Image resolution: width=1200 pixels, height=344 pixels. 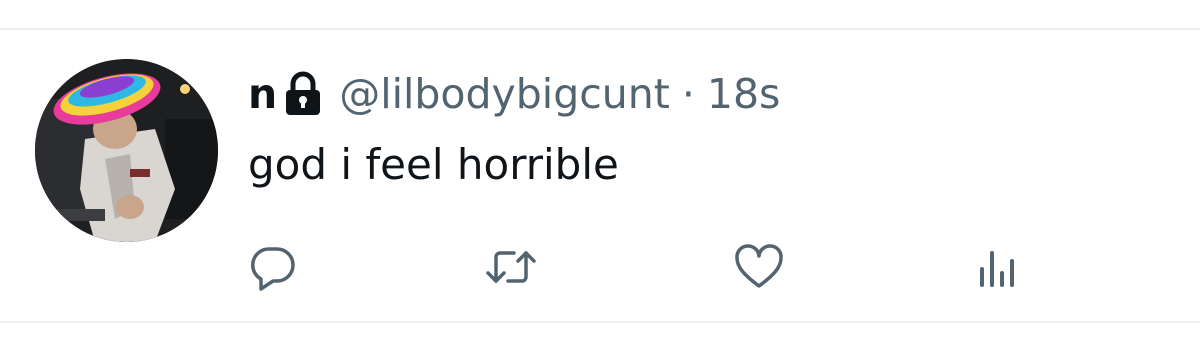 I want to click on retweet-button, so click(x=511, y=267).